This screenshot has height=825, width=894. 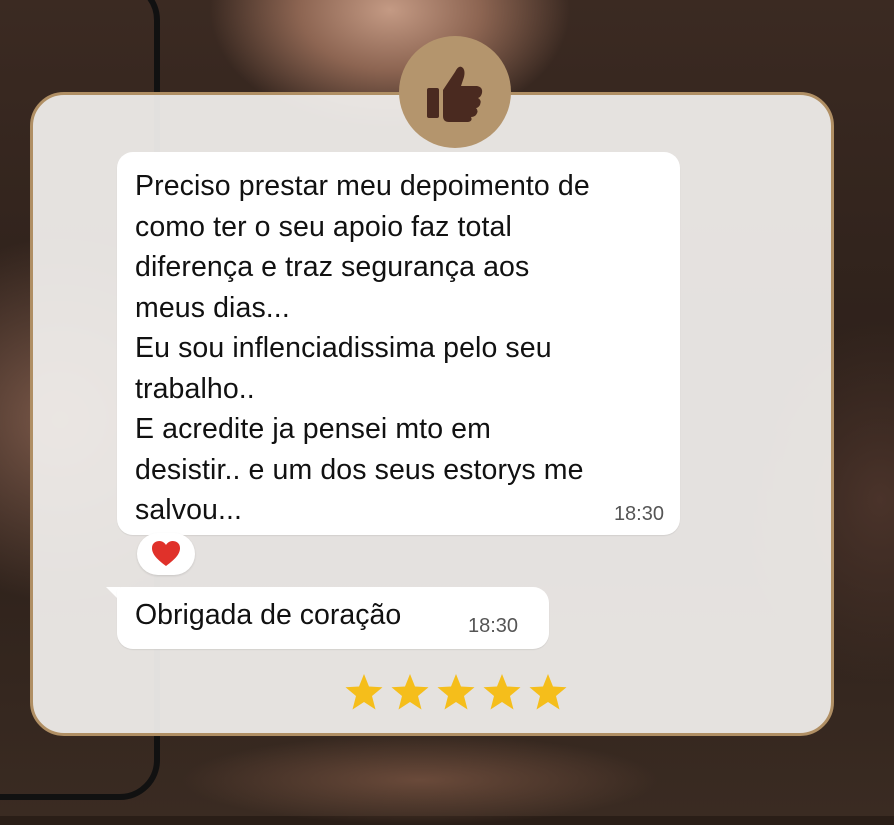 I want to click on reply-text: Obrigada de coração, so click(x=268, y=615).